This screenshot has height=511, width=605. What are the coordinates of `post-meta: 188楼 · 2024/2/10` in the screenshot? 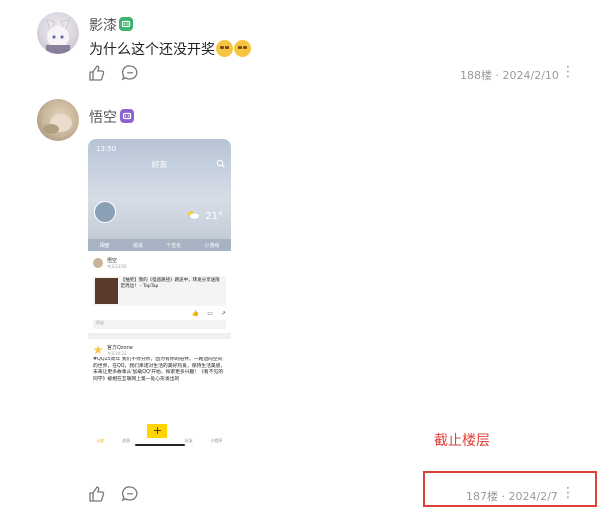 It's located at (509, 75).